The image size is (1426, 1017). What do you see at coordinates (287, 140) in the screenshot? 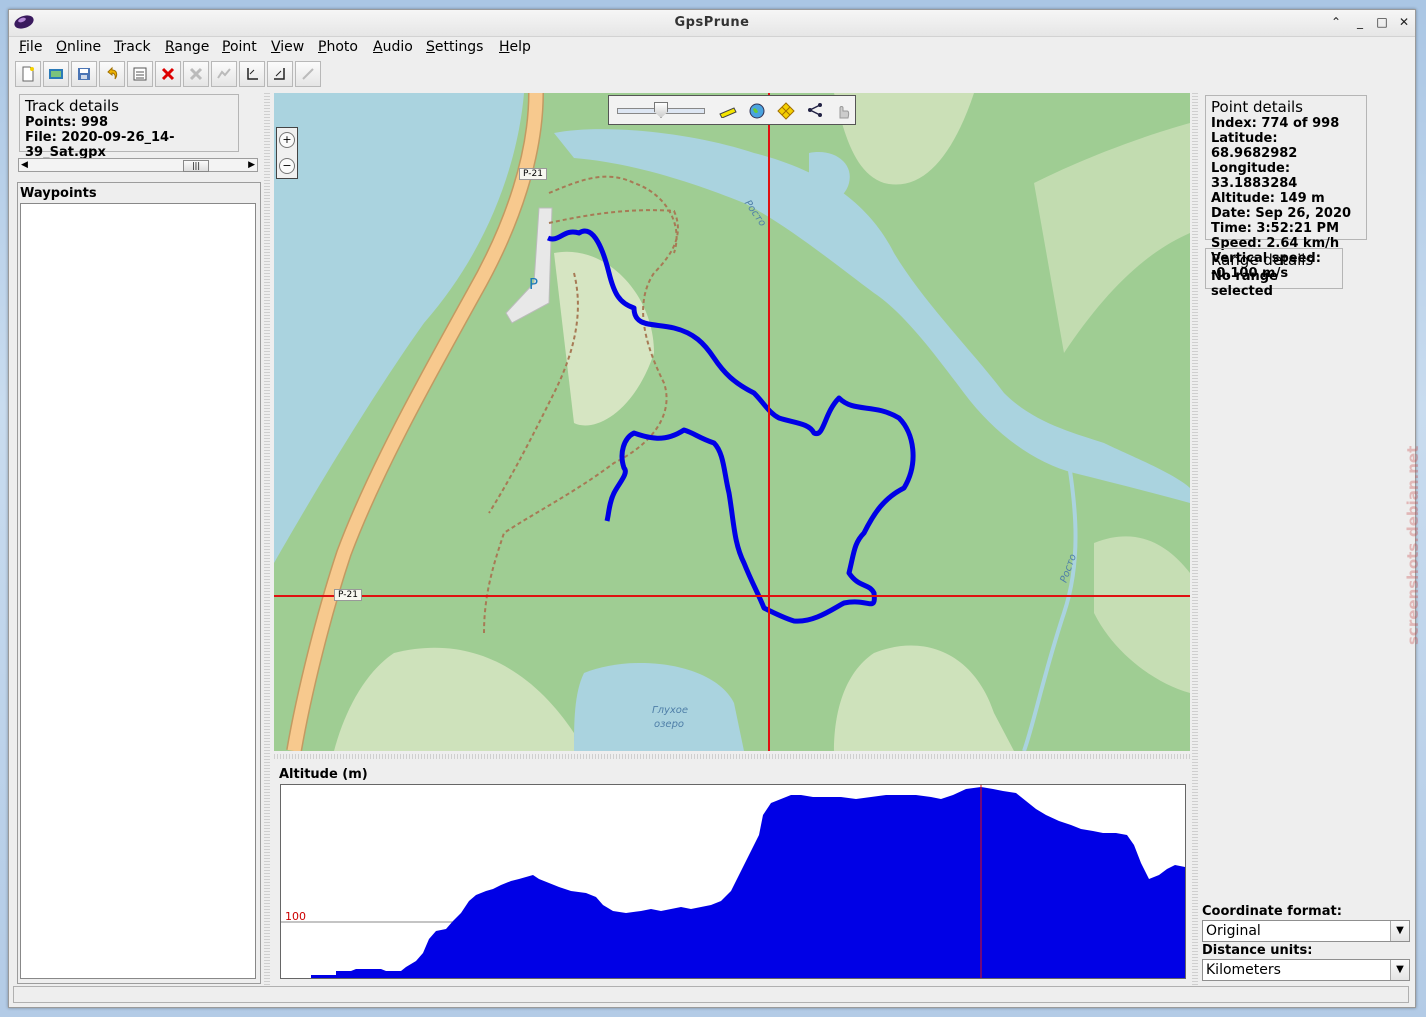
I see `zoom-in-button: +` at bounding box center [287, 140].